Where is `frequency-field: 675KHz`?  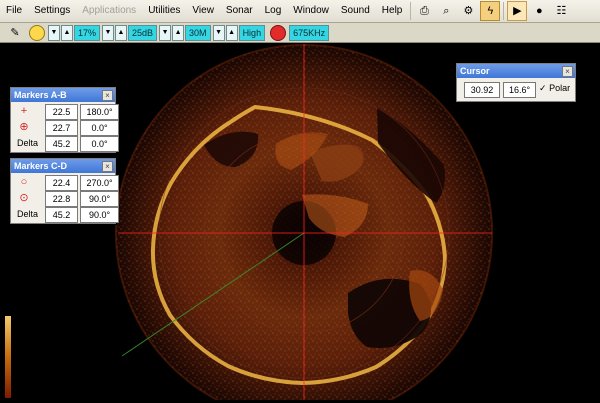
frequency-field: 675KHz is located at coordinates (309, 32).